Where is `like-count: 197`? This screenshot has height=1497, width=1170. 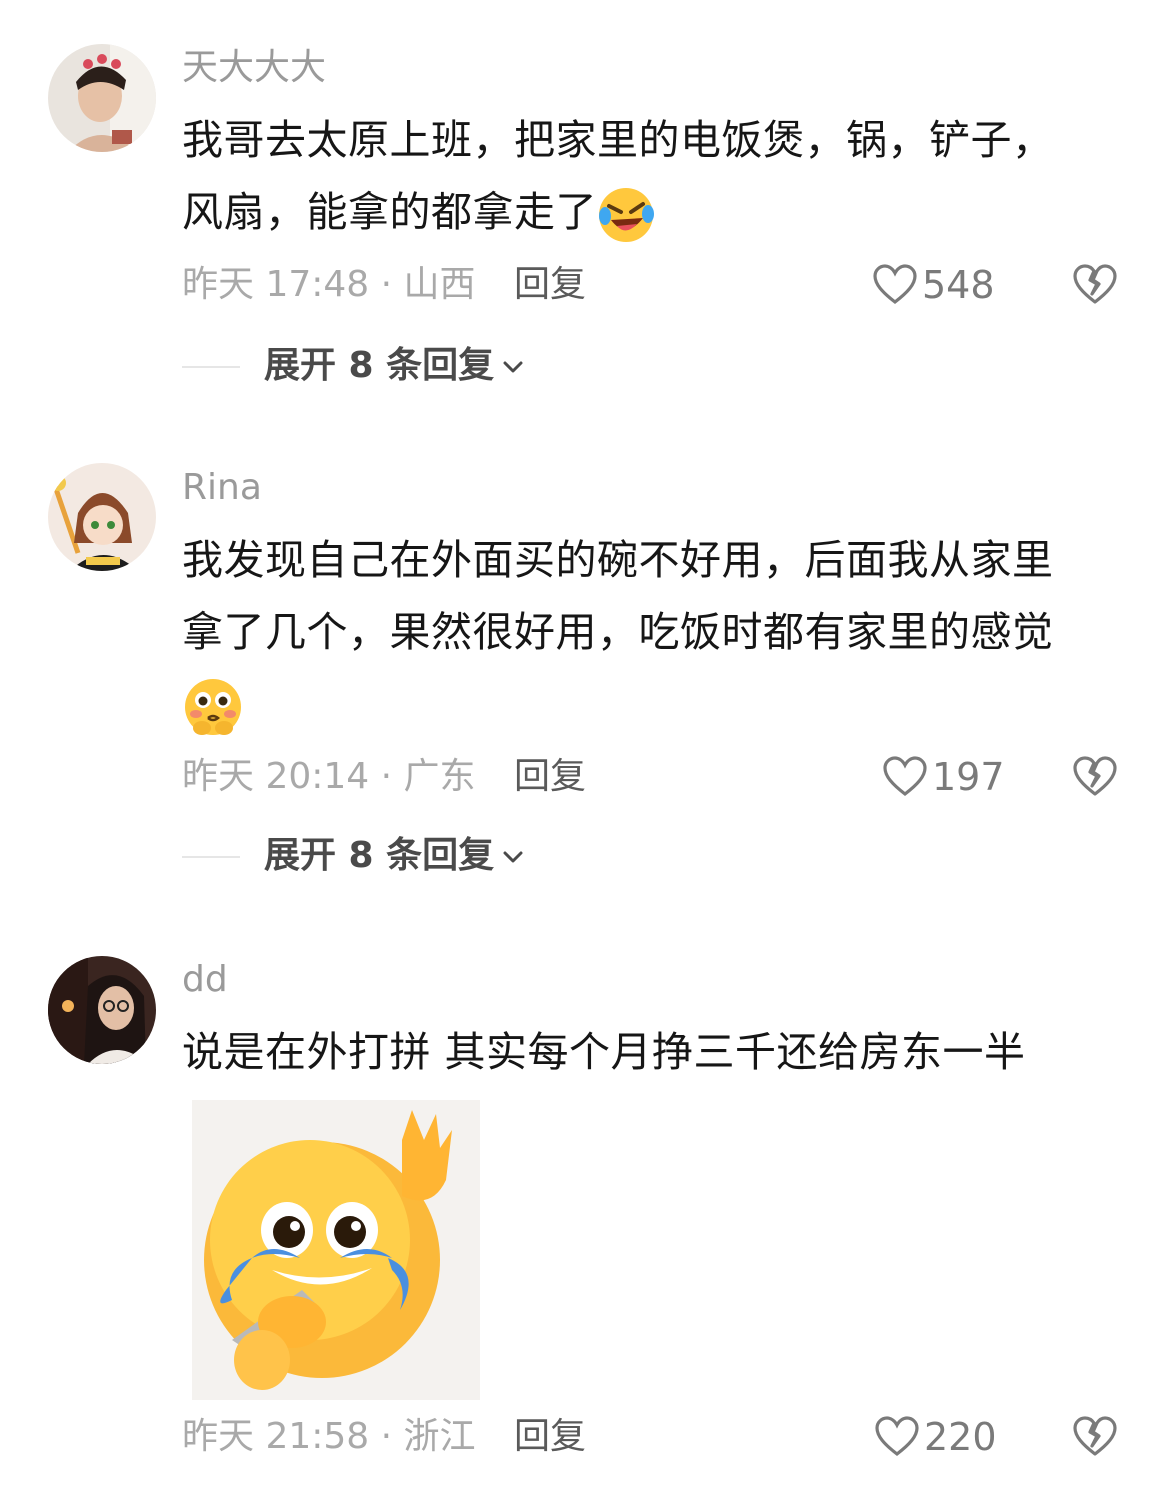 like-count: 197 is located at coordinates (968, 777).